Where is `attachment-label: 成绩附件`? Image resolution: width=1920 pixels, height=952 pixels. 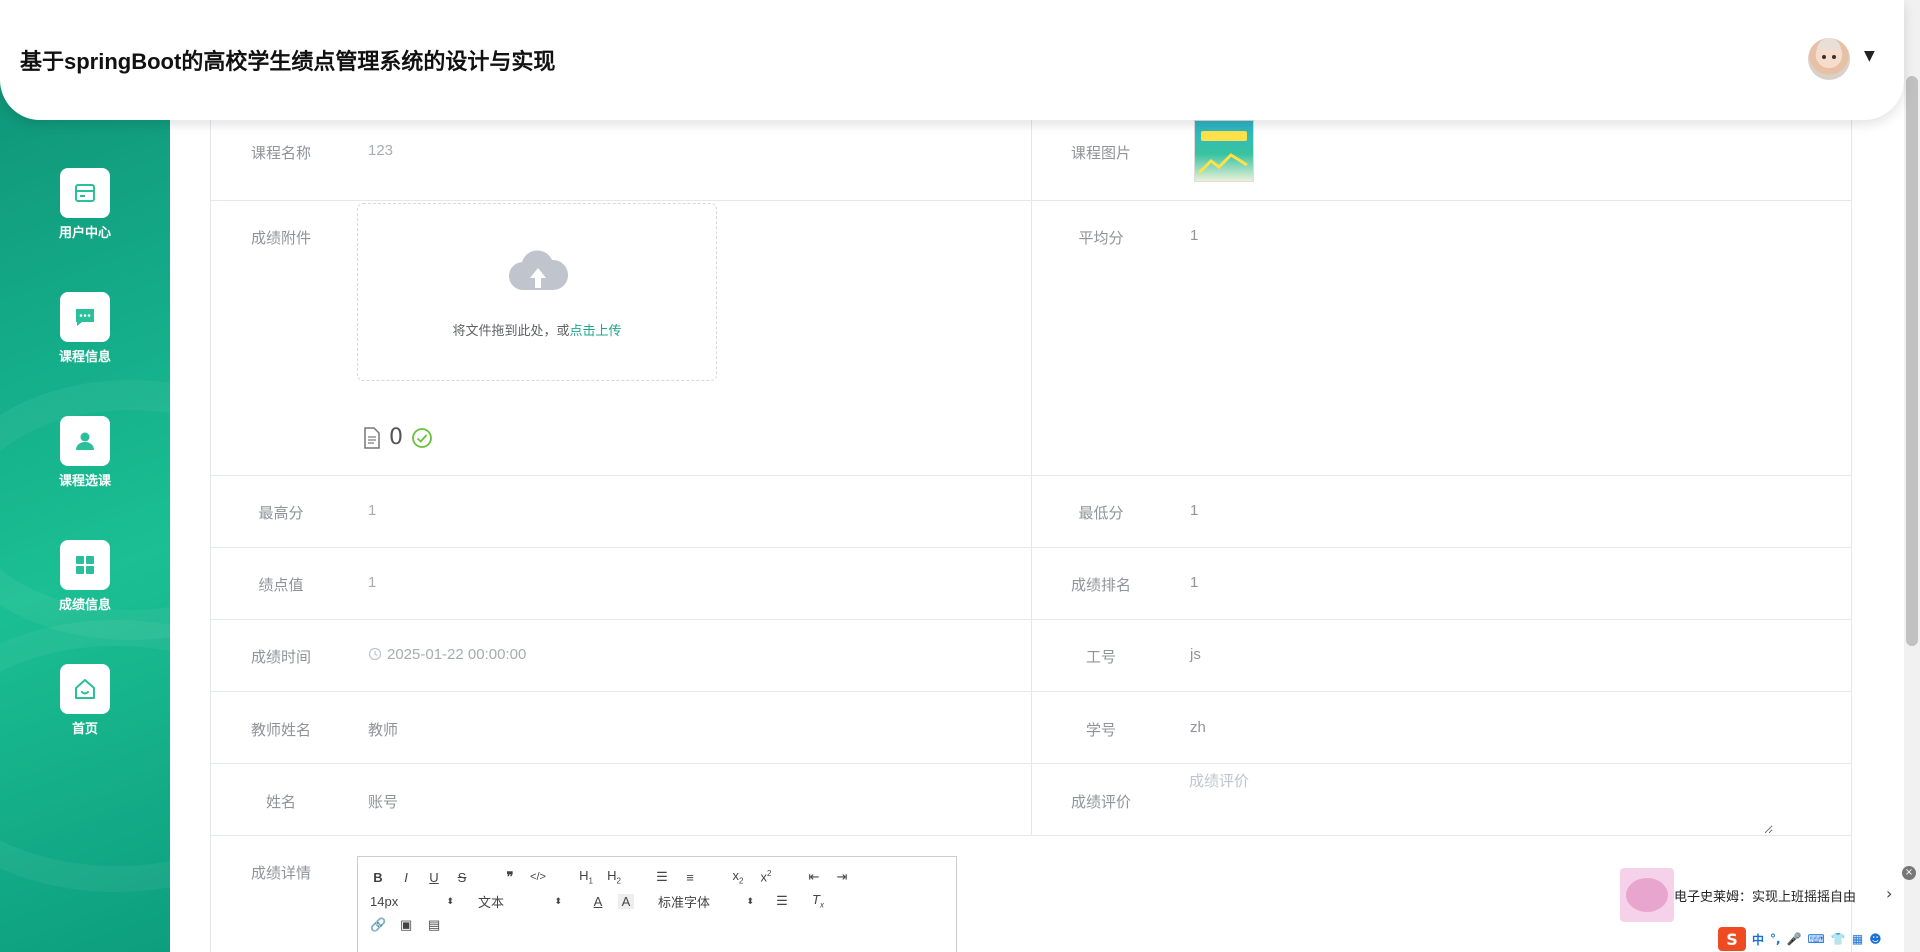 attachment-label: 成绩附件 is located at coordinates (280, 238).